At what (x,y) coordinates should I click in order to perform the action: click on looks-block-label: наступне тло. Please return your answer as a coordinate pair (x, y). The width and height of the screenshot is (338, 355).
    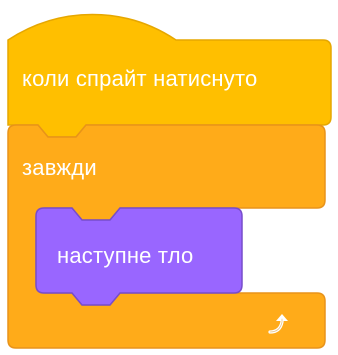
    Looking at the image, I should click on (125, 255).